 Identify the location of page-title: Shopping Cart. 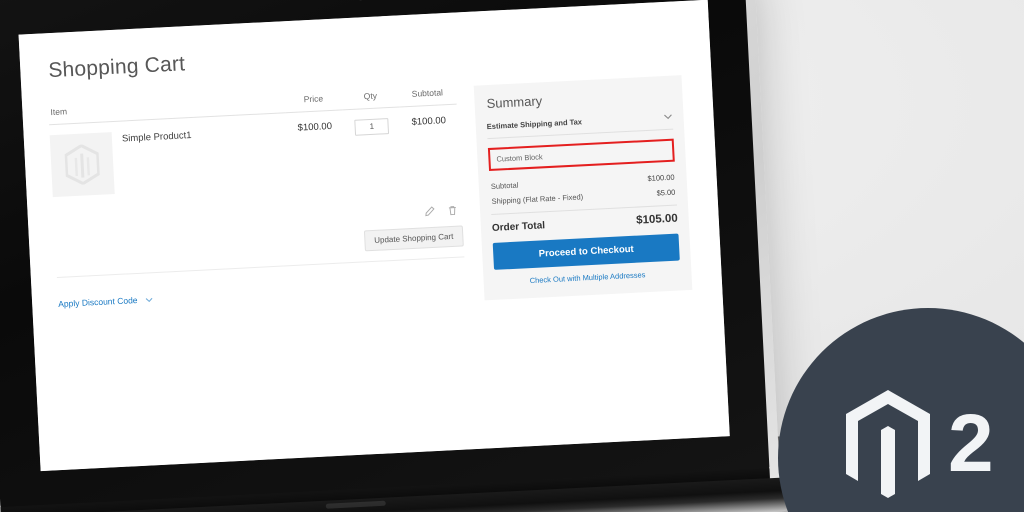
(116, 67).